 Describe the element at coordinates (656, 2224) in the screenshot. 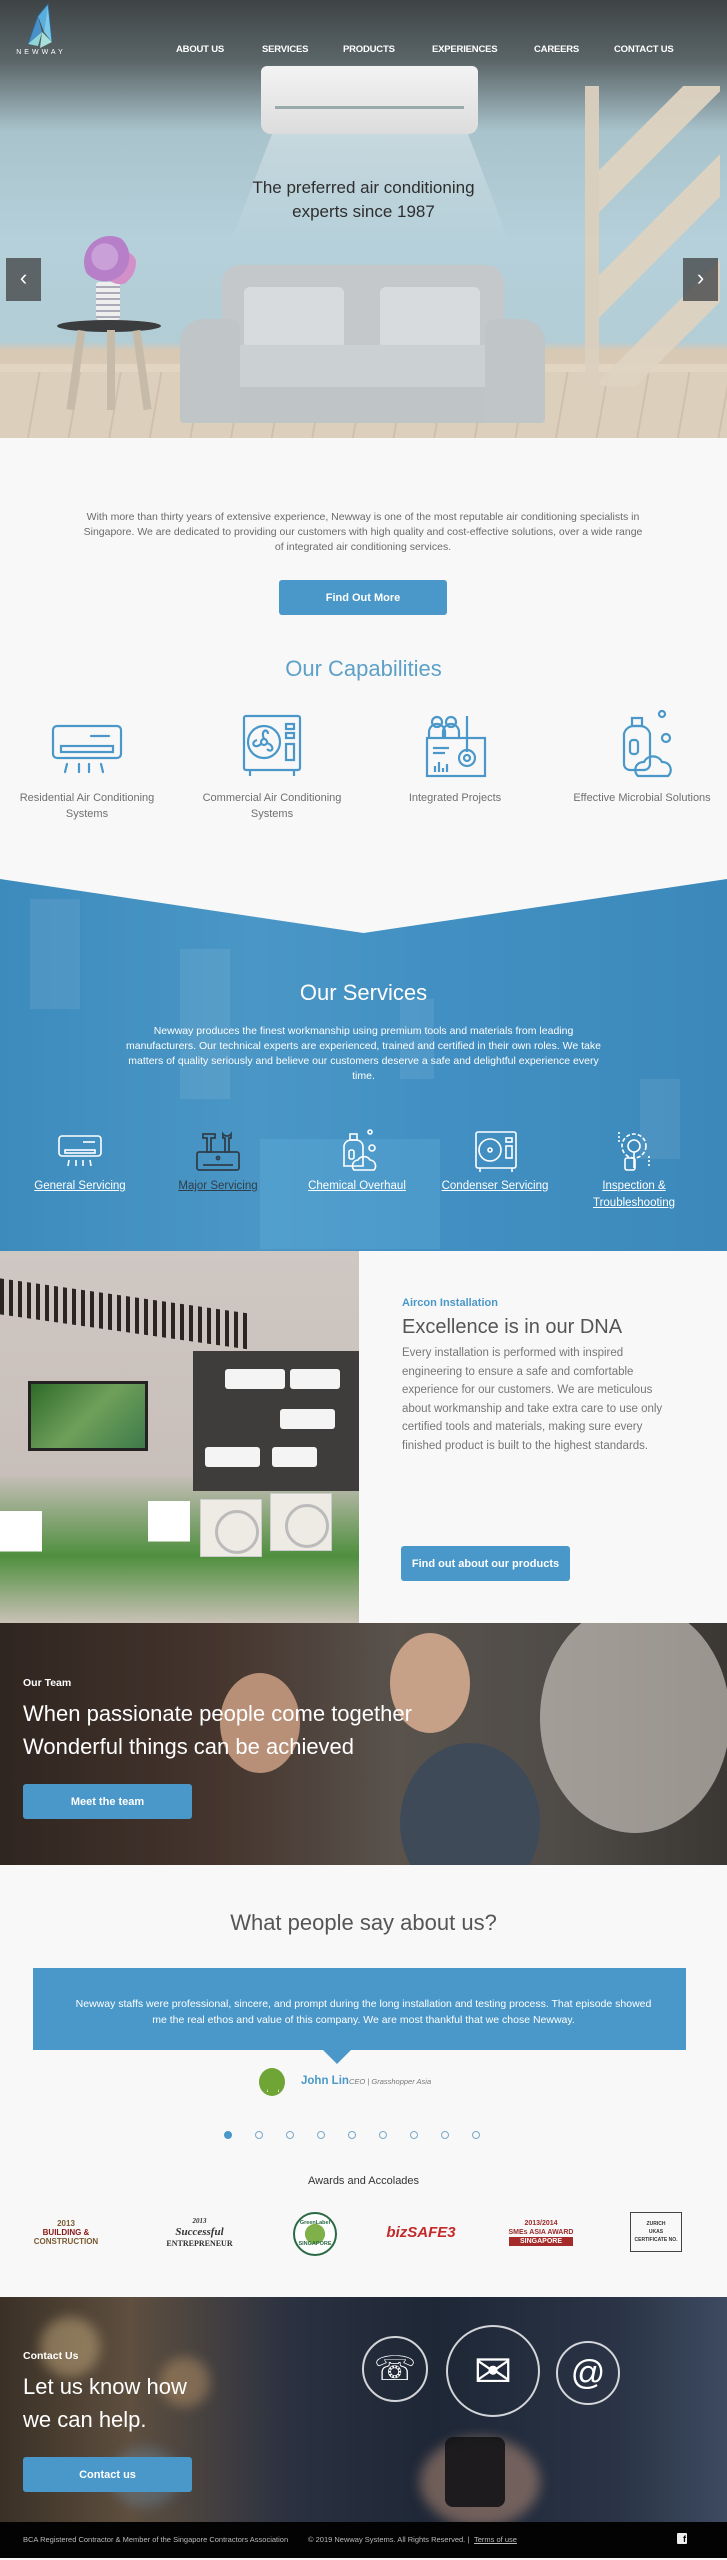

I see `award-text: ZURICH` at that location.